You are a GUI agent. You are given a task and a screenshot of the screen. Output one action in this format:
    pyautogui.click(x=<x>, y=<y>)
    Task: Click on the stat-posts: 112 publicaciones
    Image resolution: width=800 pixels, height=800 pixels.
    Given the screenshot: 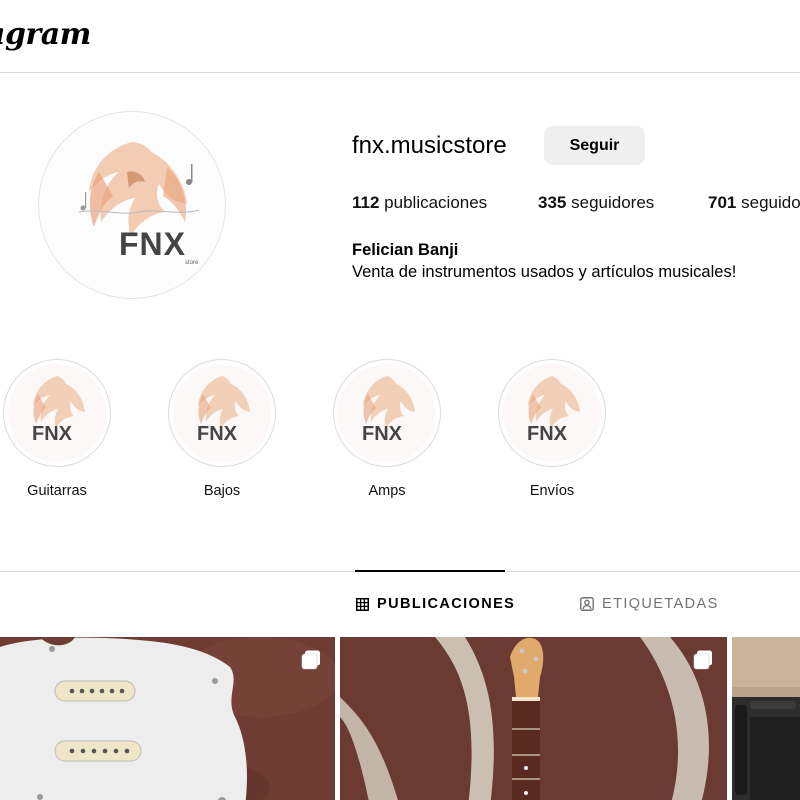 What is the action you would take?
    pyautogui.click(x=419, y=203)
    